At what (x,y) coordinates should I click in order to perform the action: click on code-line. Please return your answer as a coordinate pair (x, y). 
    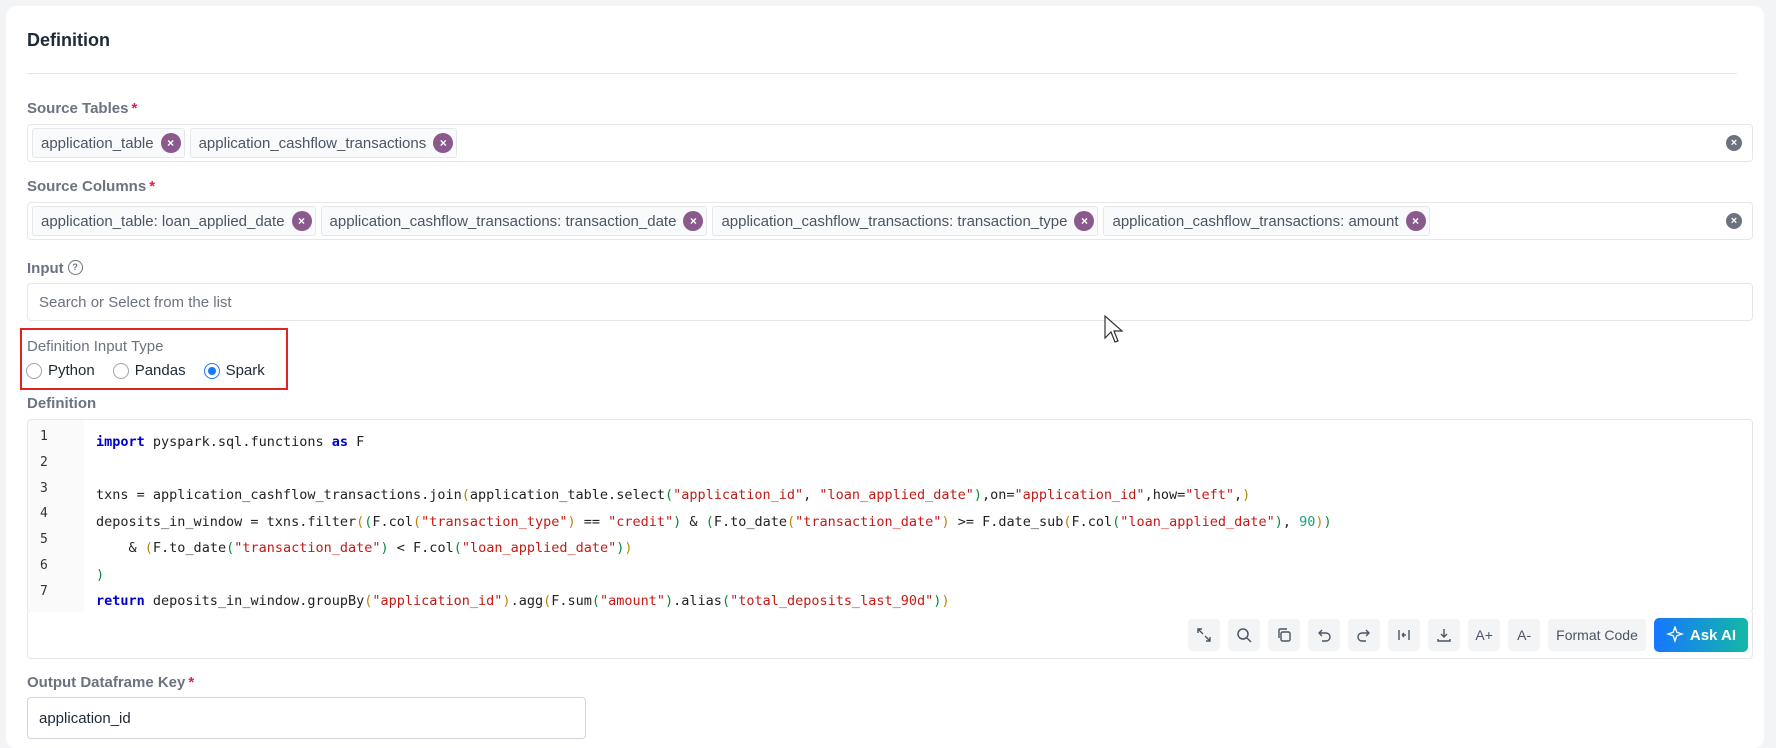
    Looking at the image, I should click on (714, 469).